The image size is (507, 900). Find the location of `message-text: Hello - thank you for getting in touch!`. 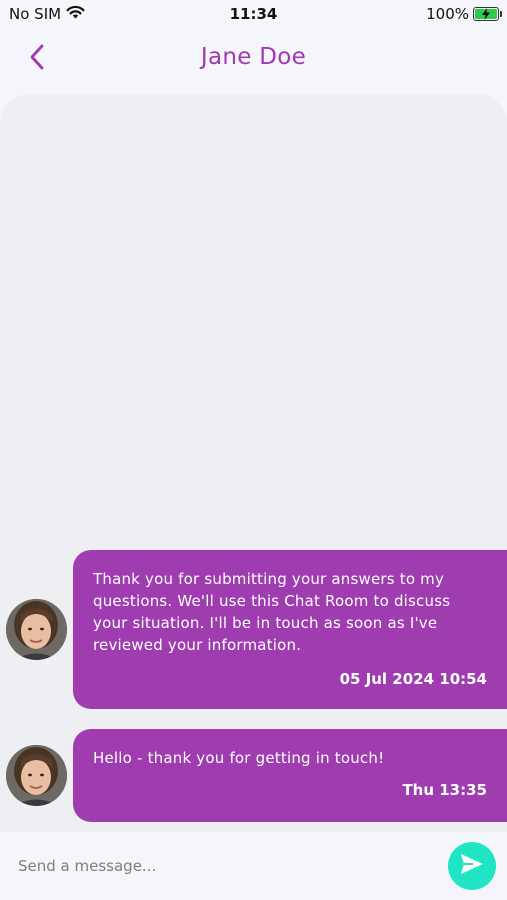

message-text: Hello - thank you for getting in touch! is located at coordinates (239, 758).